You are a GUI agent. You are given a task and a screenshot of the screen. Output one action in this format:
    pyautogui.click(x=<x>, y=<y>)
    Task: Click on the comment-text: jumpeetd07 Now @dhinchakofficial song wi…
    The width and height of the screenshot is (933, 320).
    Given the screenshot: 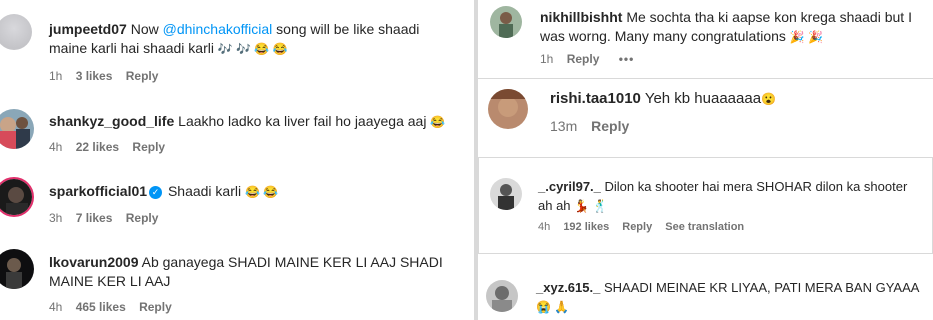 What is the action you would take?
    pyautogui.click(x=256, y=39)
    